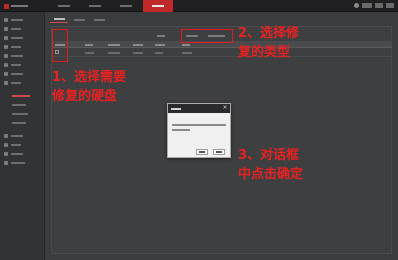 Image resolution: width=398 pixels, height=260 pixels. Describe the element at coordinates (199, 6) in the screenshot. I see `top-navigation-bar` at that location.